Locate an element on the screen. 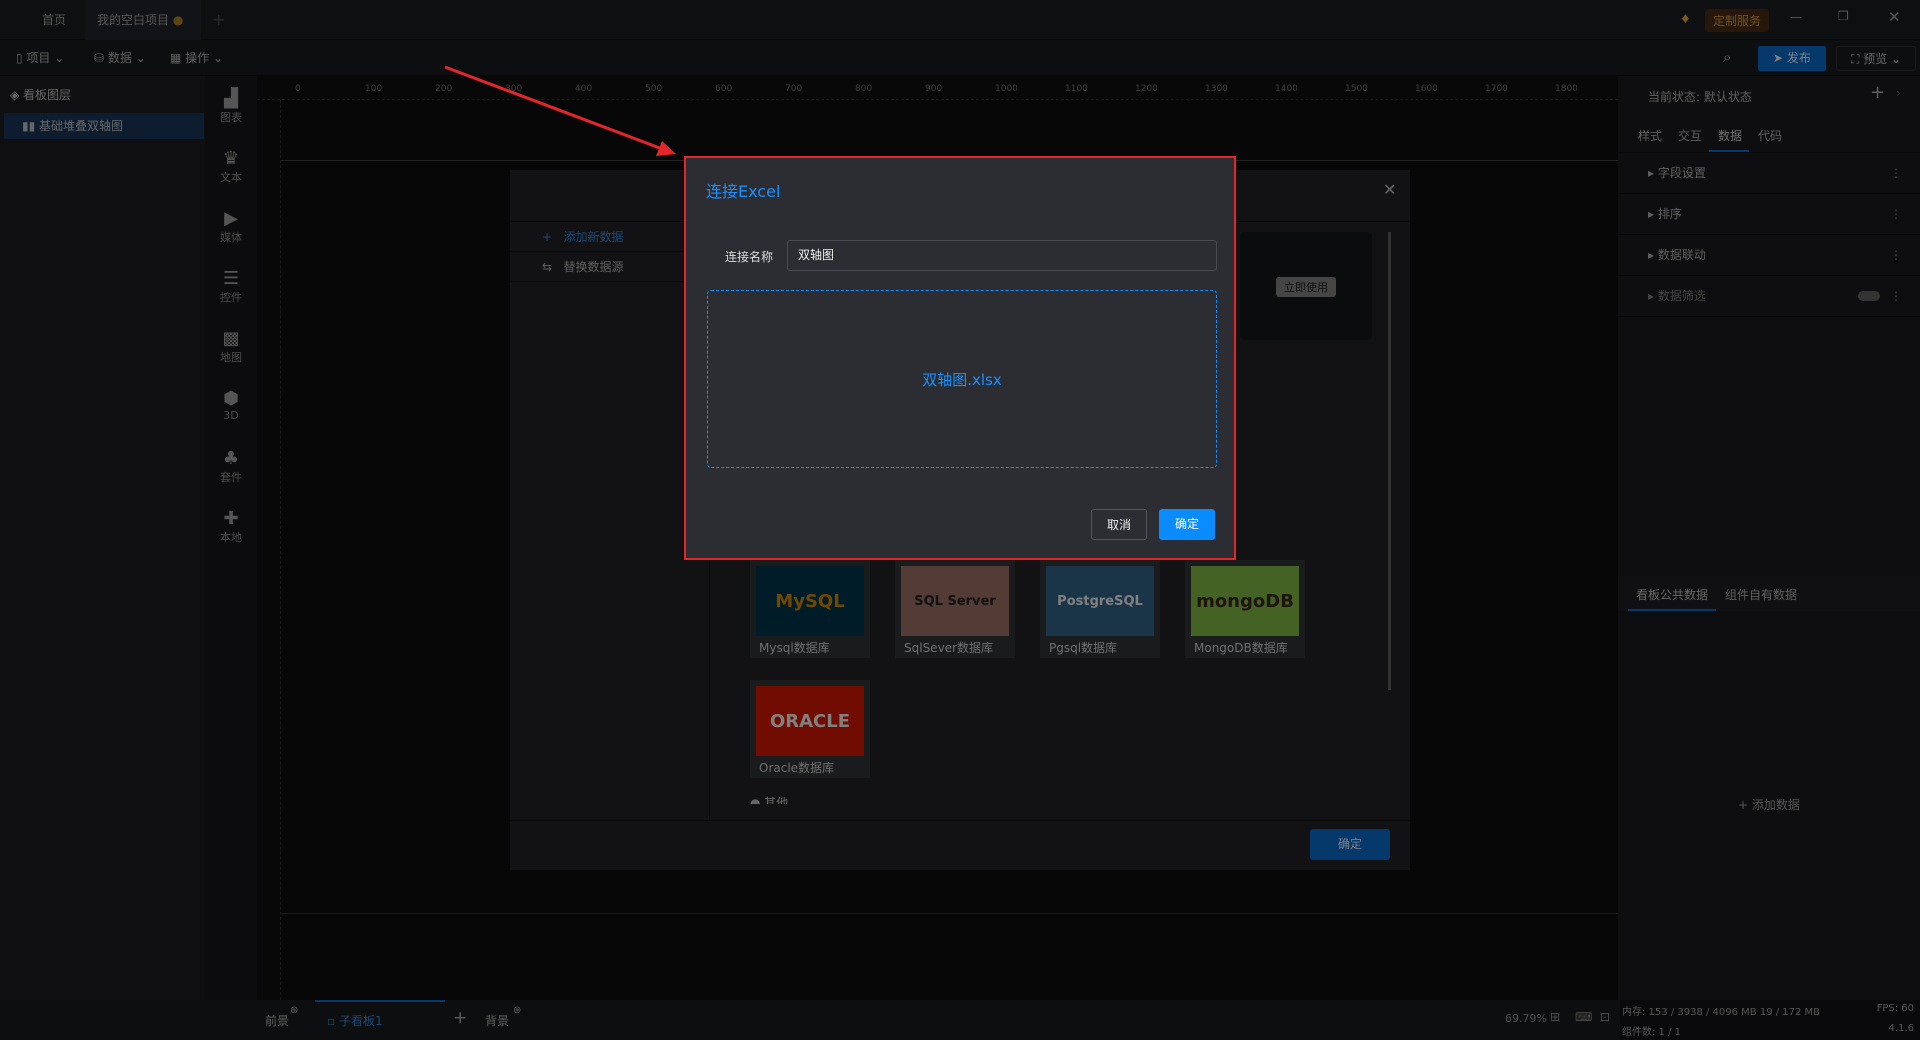 This screenshot has width=1920, height=1040. tab-data: 数据 is located at coordinates (1730, 135).